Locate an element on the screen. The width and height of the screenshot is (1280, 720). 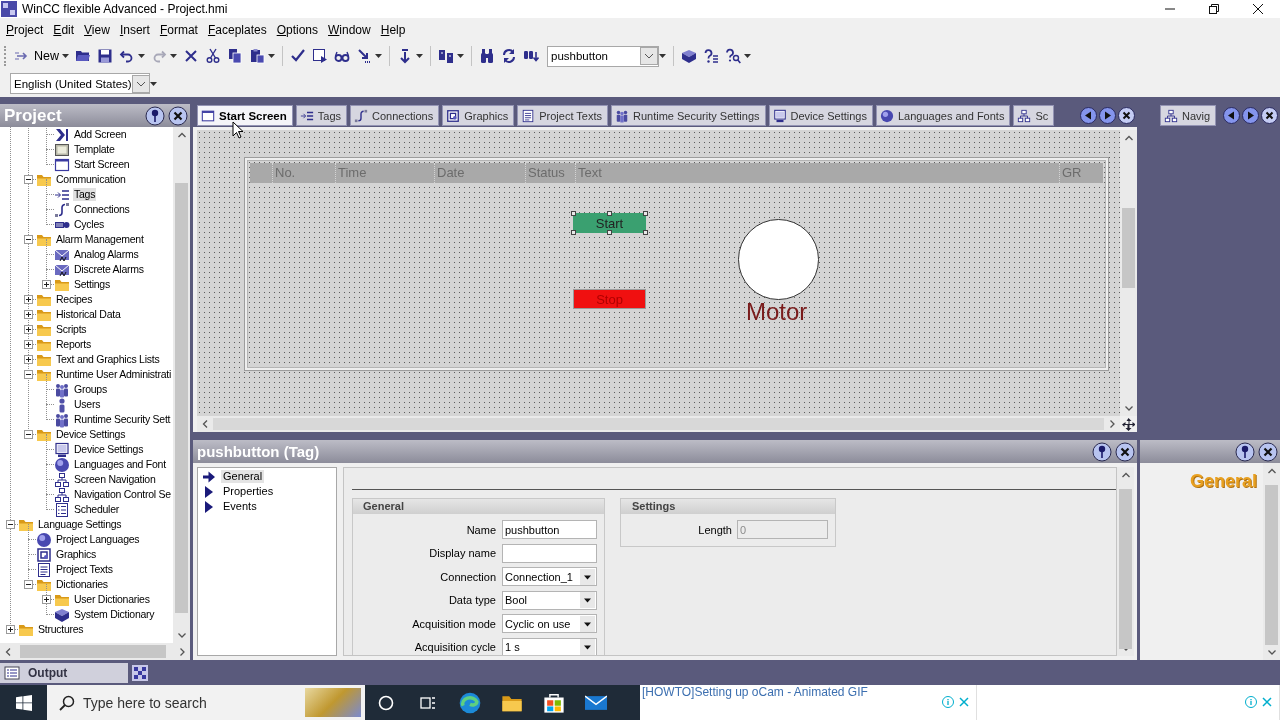
panes-lines-icon is located at coordinates (428, 702).